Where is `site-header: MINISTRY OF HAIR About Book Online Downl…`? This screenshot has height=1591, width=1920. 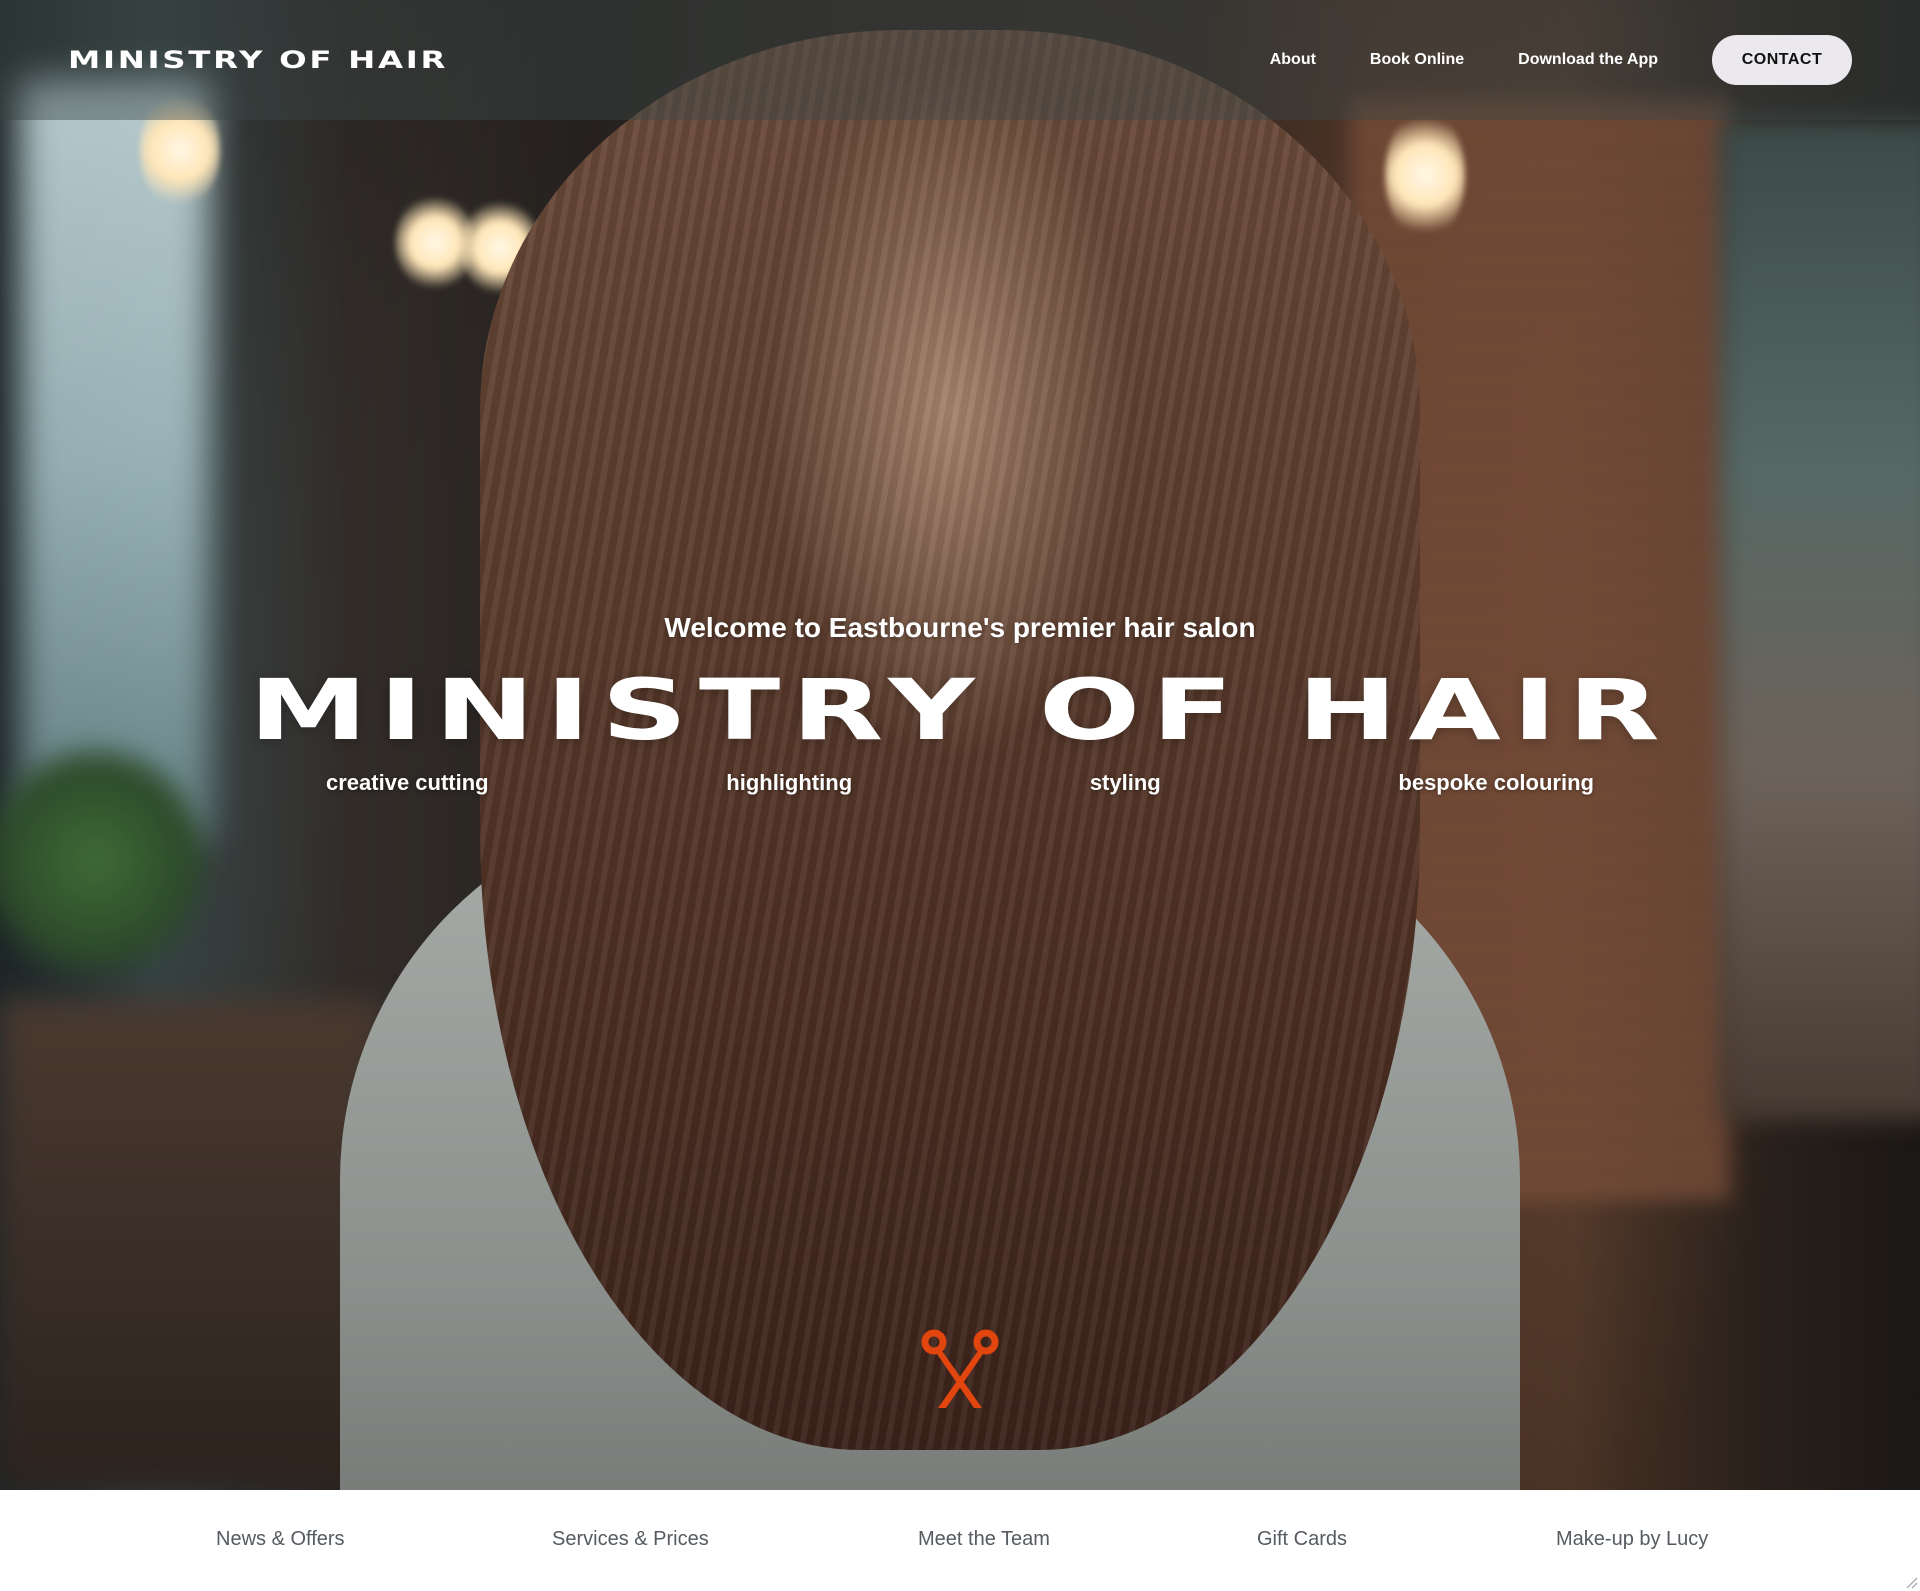 site-header: MINISTRY OF HAIR About Book Online Downl… is located at coordinates (960, 60).